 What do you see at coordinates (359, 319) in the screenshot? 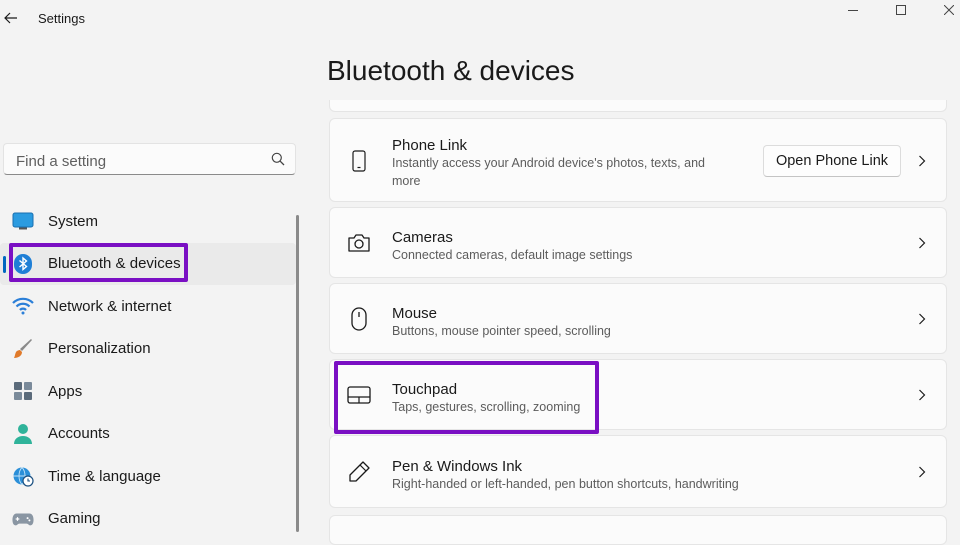
I see `mouse-icon` at bounding box center [359, 319].